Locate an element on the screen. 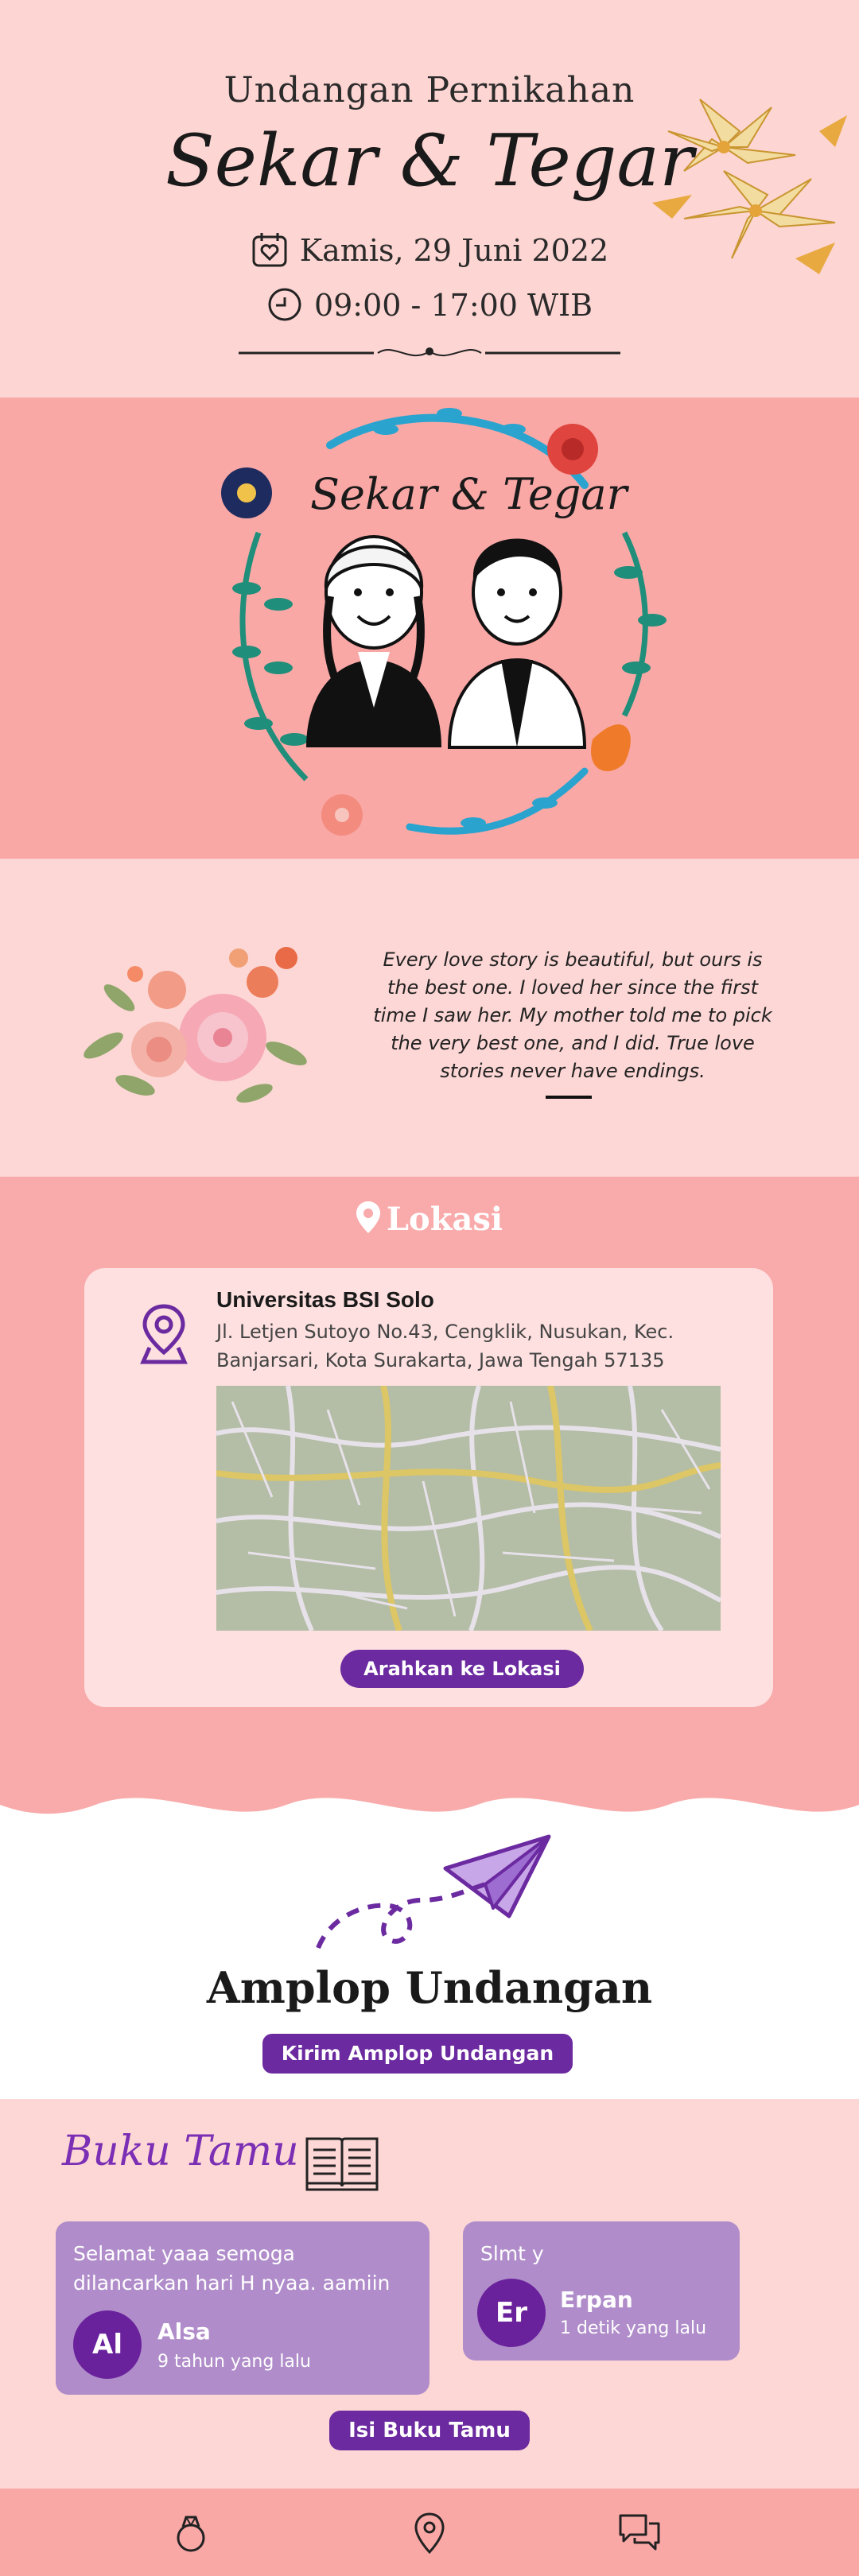  wedding-time-text: 09:00 - 17:00 WIB is located at coordinates (453, 305).